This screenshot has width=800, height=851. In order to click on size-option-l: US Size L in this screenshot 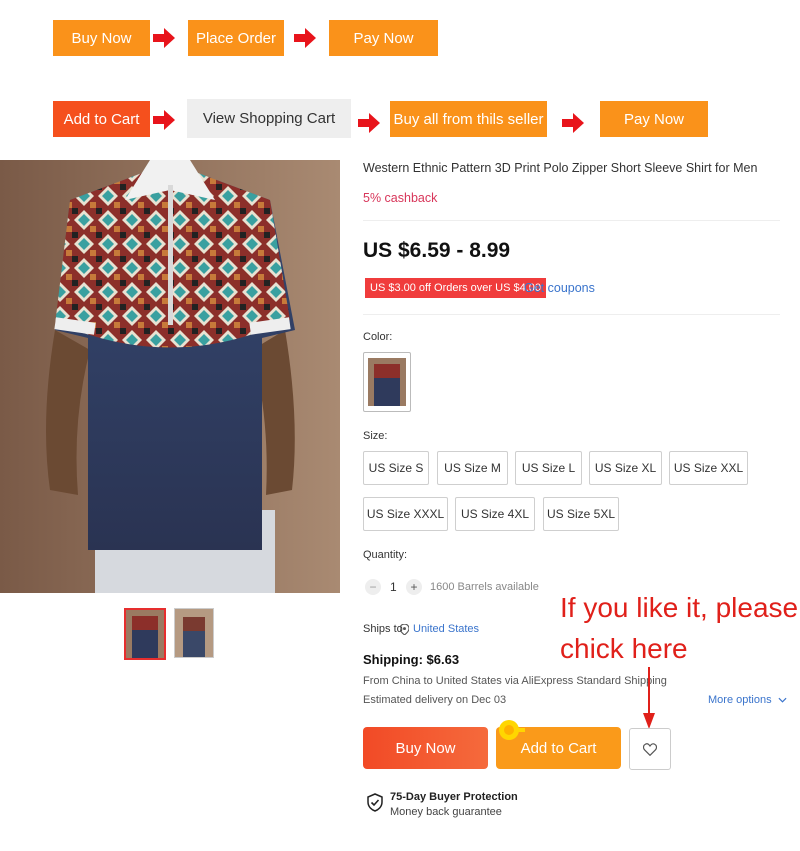, I will do `click(548, 468)`.